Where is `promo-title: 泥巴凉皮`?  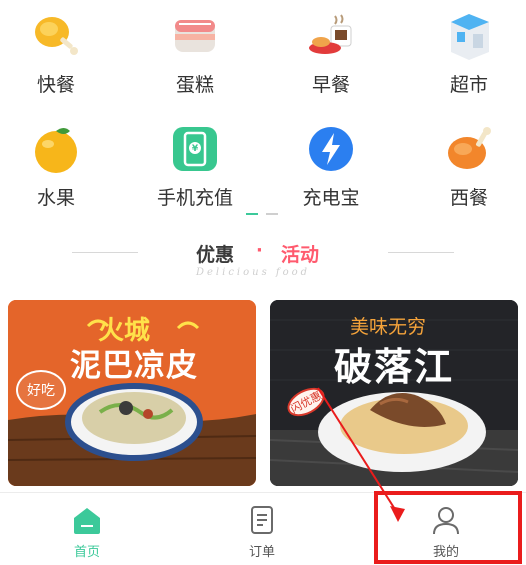 promo-title: 泥巴凉皮 is located at coordinates (134, 366).